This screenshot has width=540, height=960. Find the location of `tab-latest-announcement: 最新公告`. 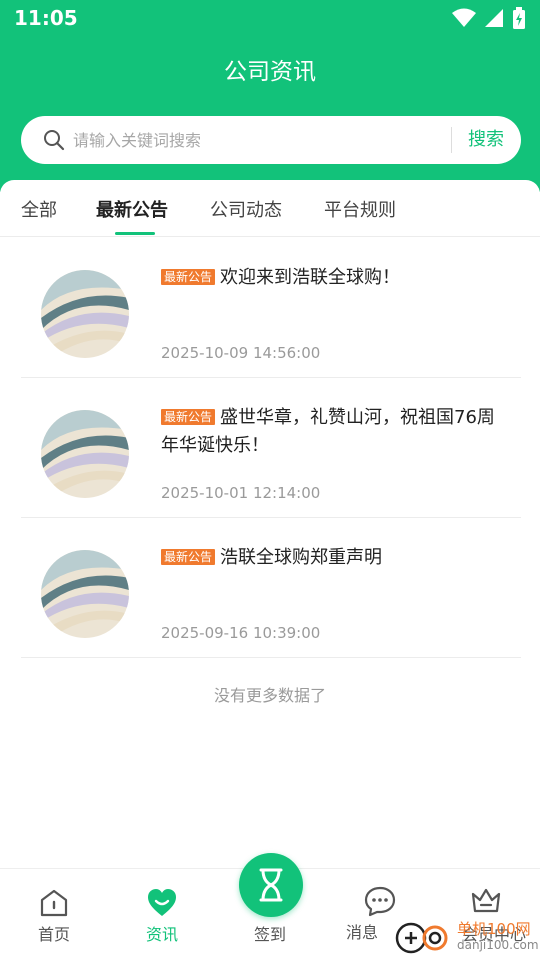

tab-latest-announcement: 最新公告 is located at coordinates (132, 209).